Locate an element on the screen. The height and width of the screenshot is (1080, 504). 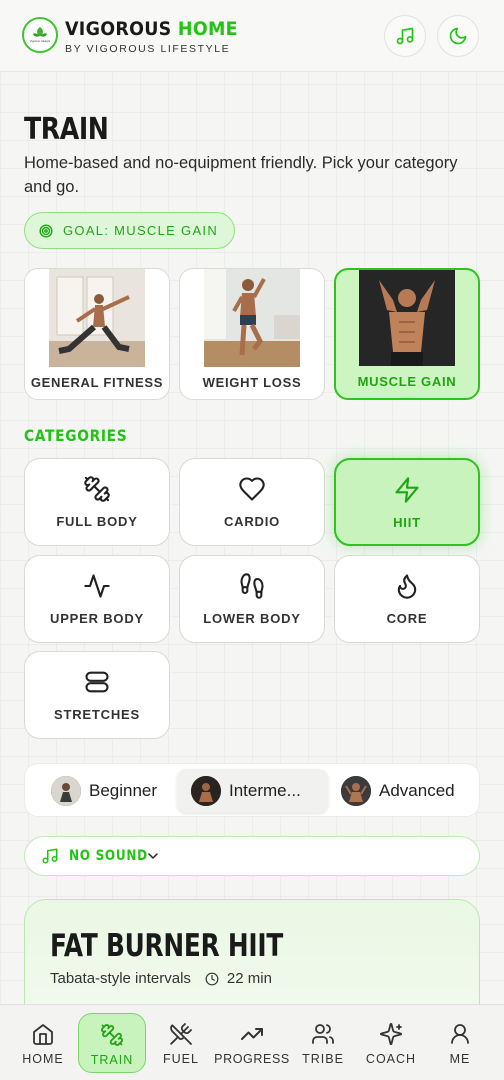
target-icon is located at coordinates (46, 230).